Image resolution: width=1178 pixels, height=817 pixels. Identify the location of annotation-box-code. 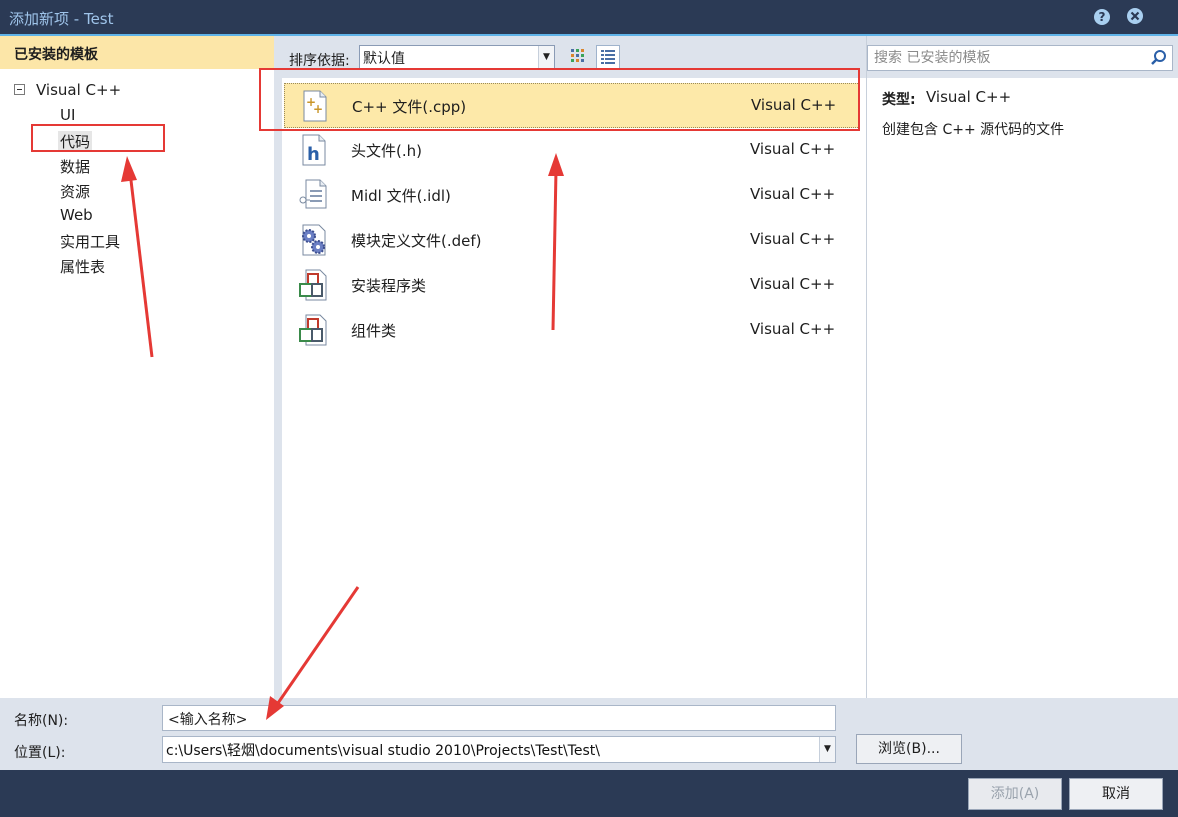
(98, 138).